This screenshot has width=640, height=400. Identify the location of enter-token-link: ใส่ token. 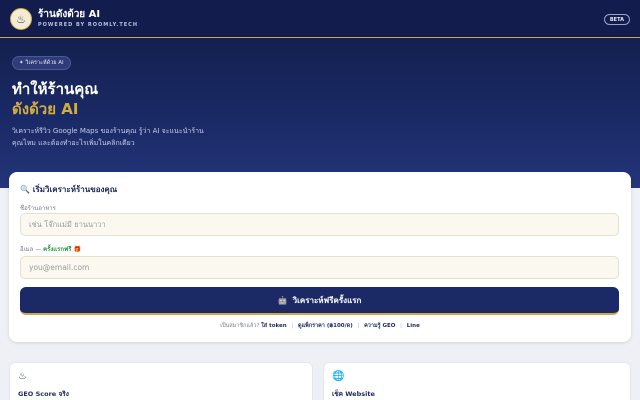
(274, 326).